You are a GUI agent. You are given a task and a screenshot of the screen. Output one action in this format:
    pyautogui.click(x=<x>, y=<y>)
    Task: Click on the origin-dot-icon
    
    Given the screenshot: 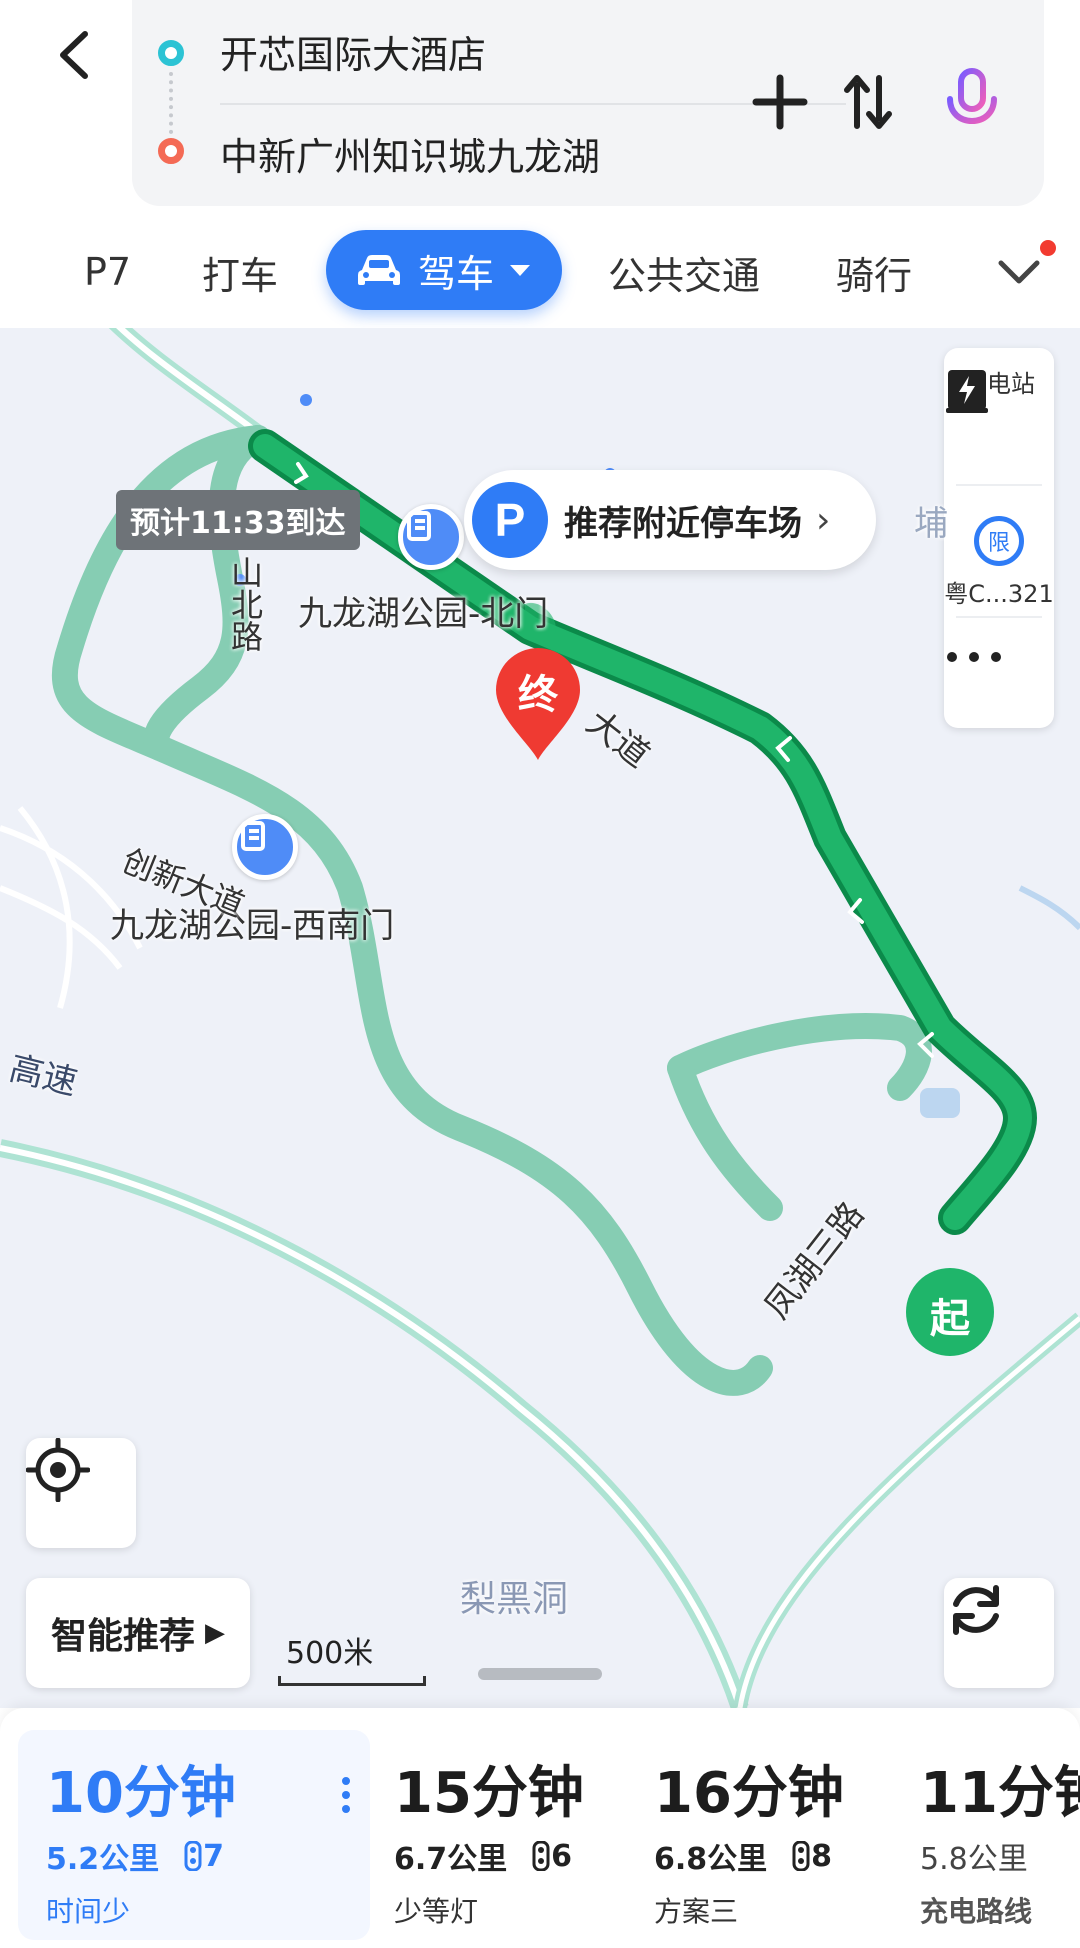 What is the action you would take?
    pyautogui.click(x=171, y=53)
    